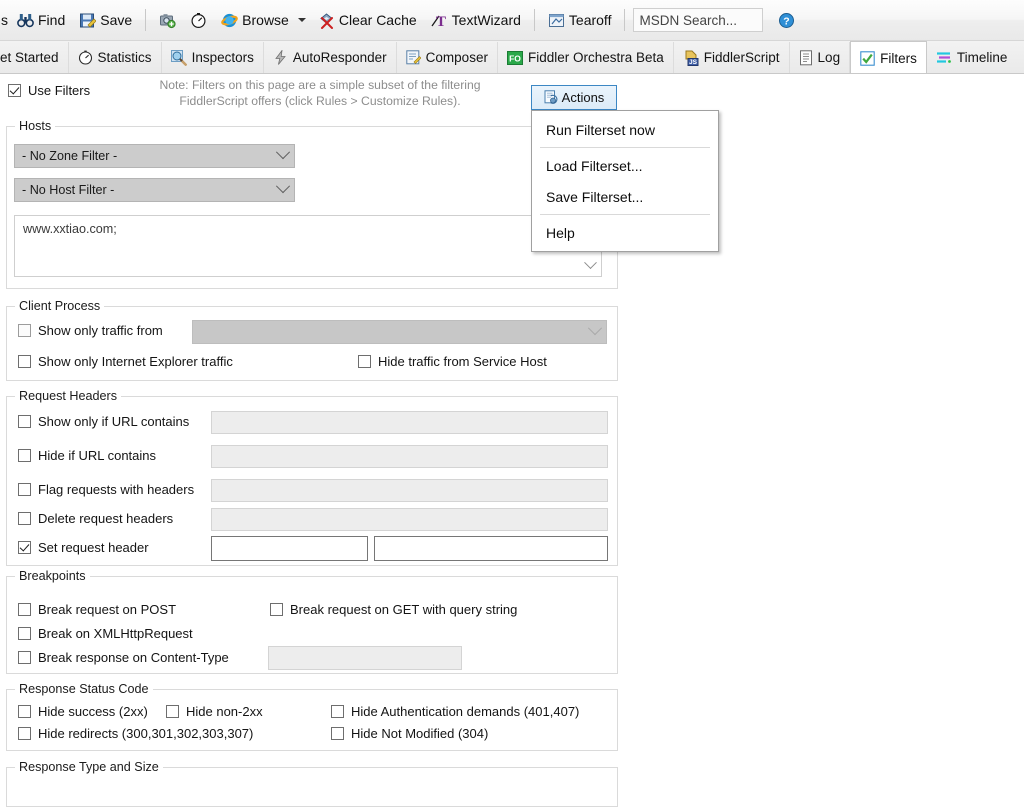 The height and width of the screenshot is (807, 1024). What do you see at coordinates (90, 330) in the screenshot?
I see `show-only-traffic-from-row: Show only traffic from` at bounding box center [90, 330].